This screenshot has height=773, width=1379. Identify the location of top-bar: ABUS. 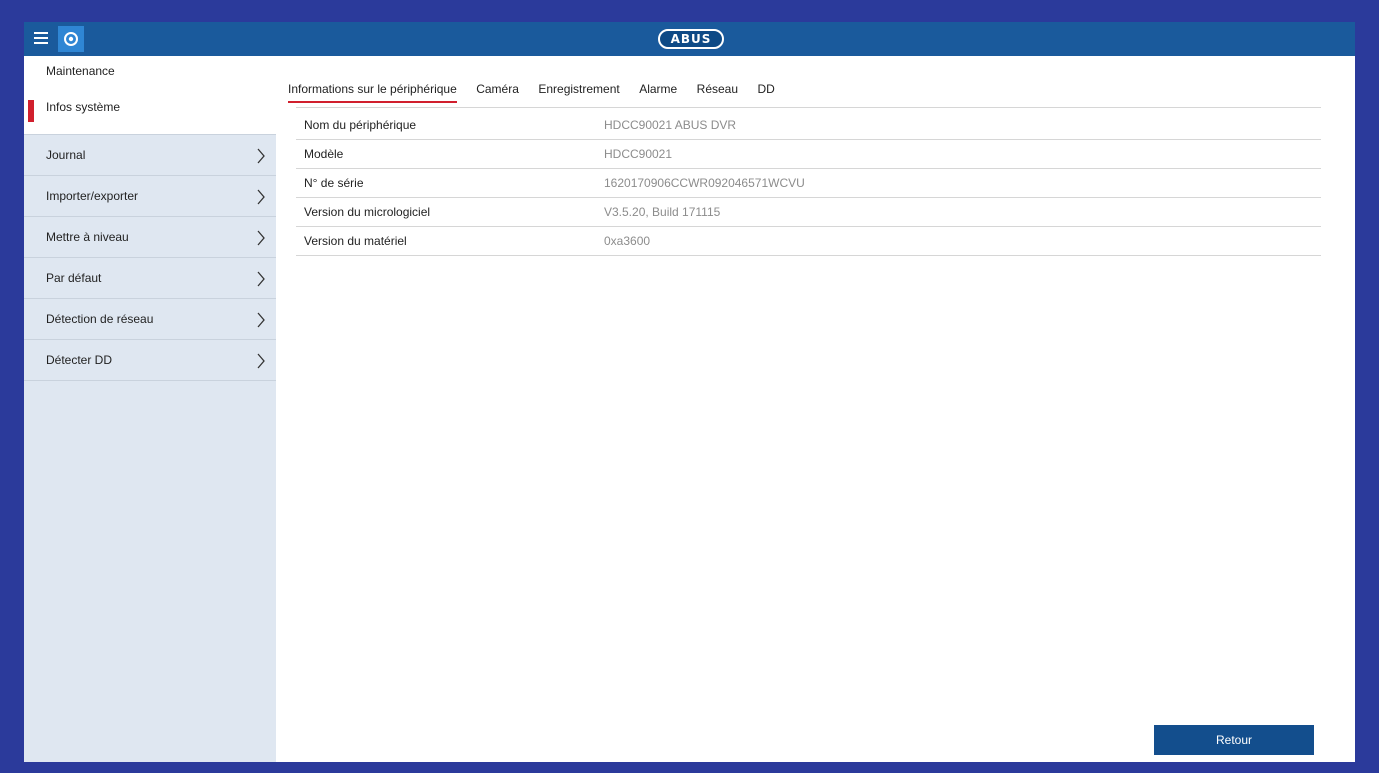
(689, 39).